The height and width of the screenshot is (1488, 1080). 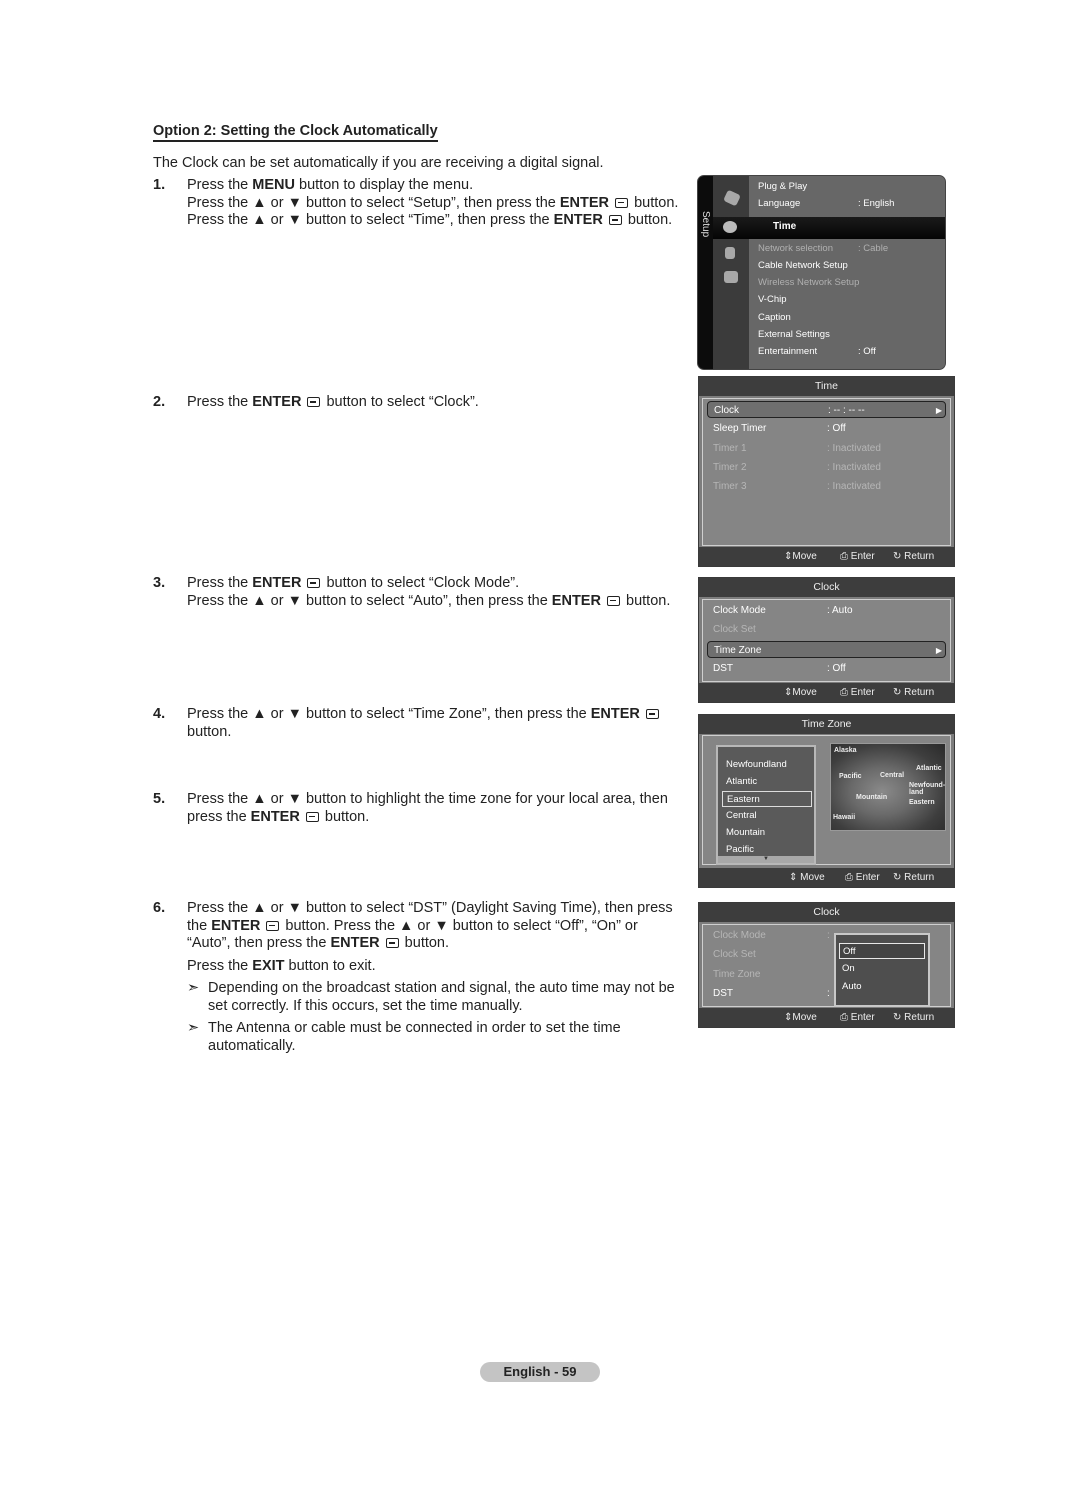 What do you see at coordinates (730, 487) in the screenshot?
I see `row-label: Timer 3` at bounding box center [730, 487].